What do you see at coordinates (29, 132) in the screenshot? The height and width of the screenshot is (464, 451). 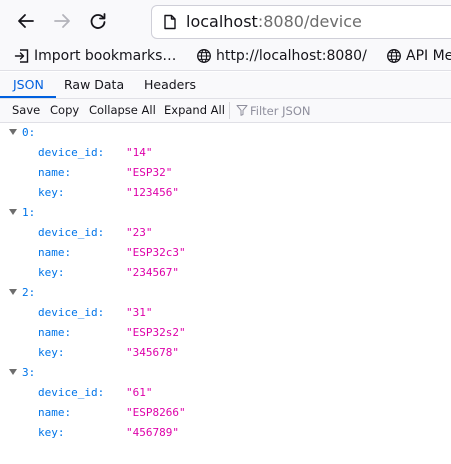 I see `array-index: 0:` at bounding box center [29, 132].